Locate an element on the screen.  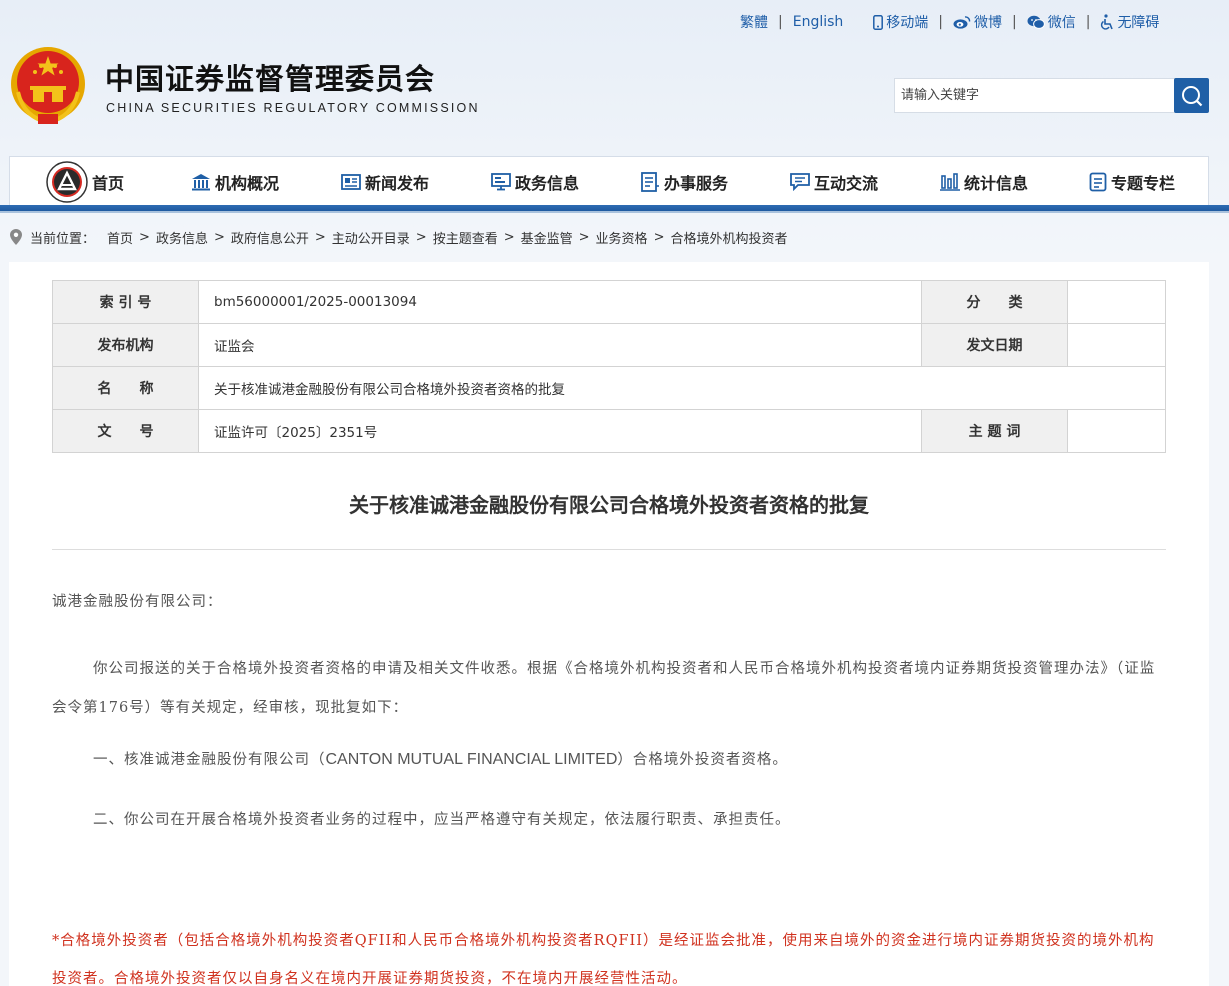
category-value is located at coordinates (1116, 302).